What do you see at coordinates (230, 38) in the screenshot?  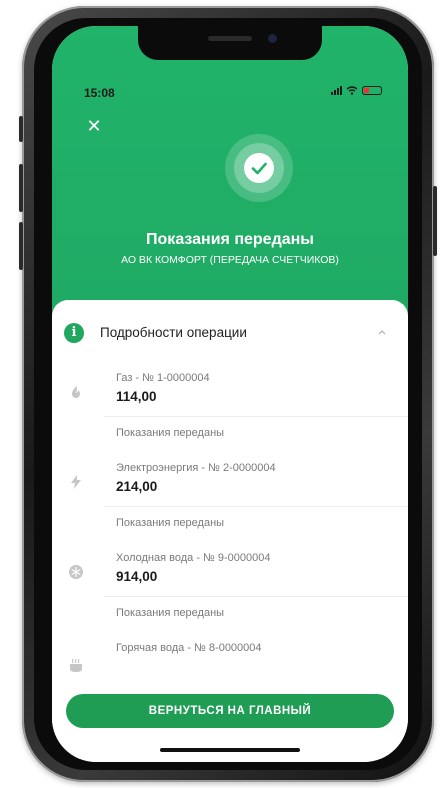 I see `speaker-grille` at bounding box center [230, 38].